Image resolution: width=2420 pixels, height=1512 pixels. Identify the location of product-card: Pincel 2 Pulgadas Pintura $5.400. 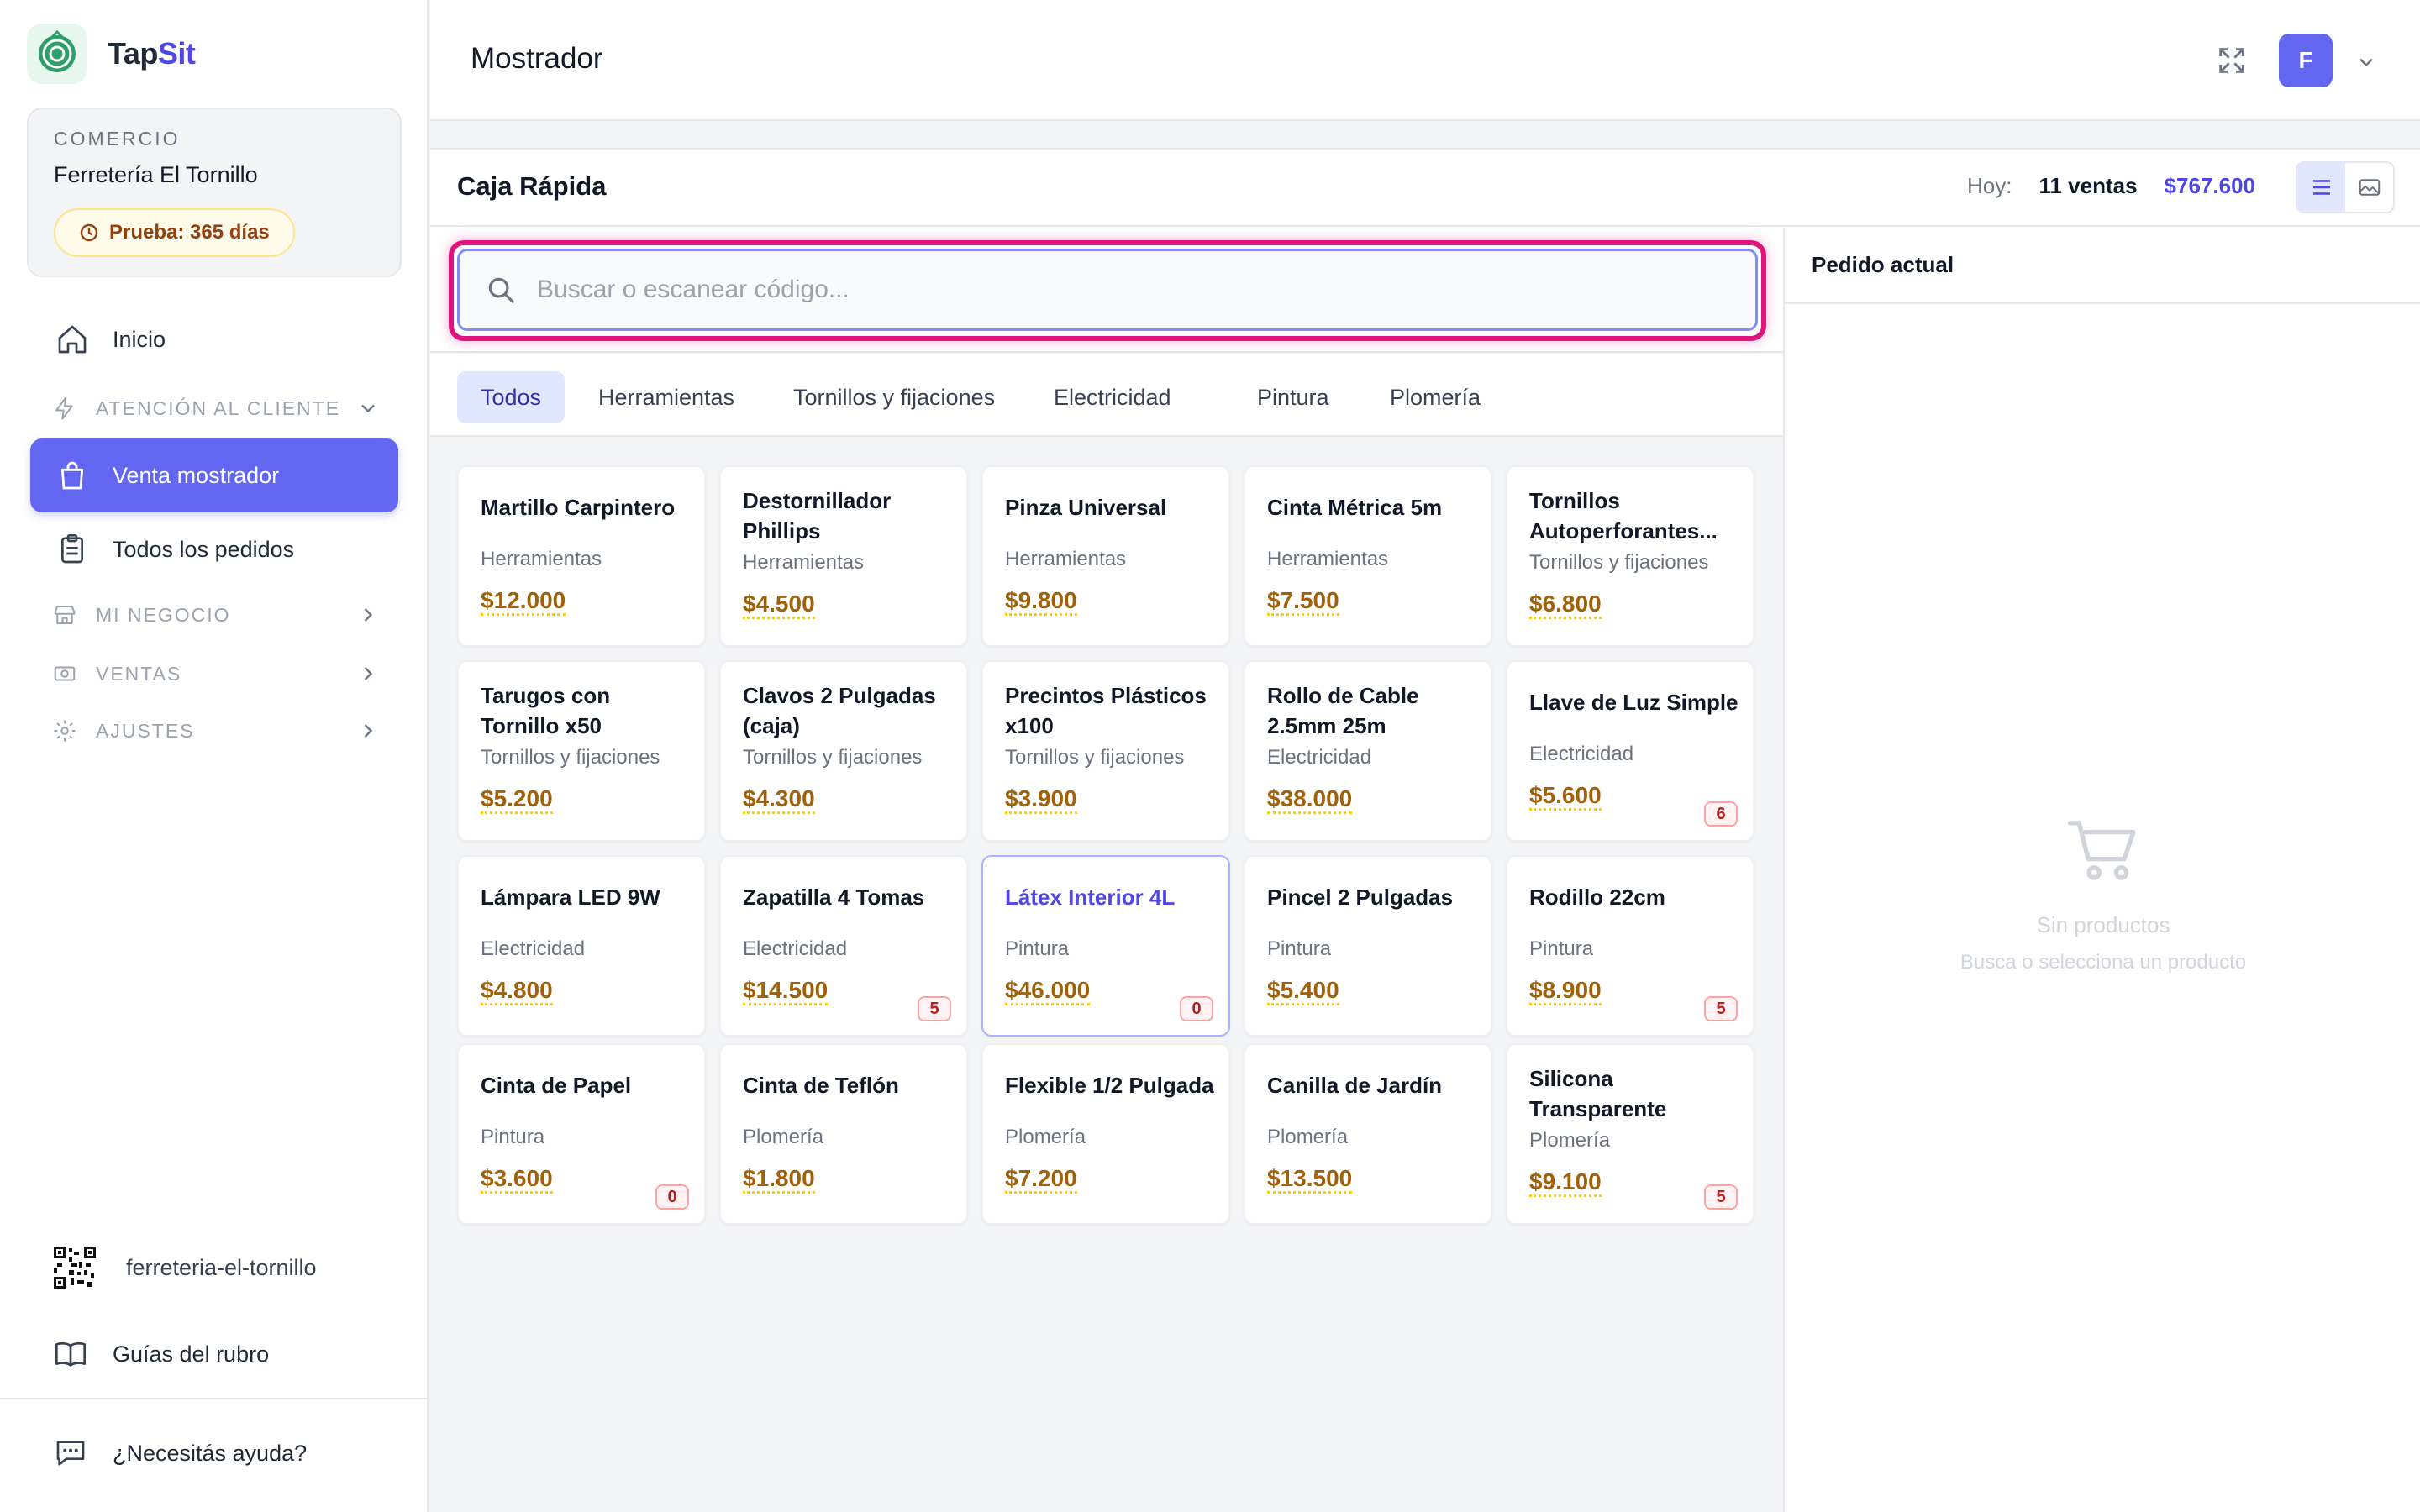
(1368, 946).